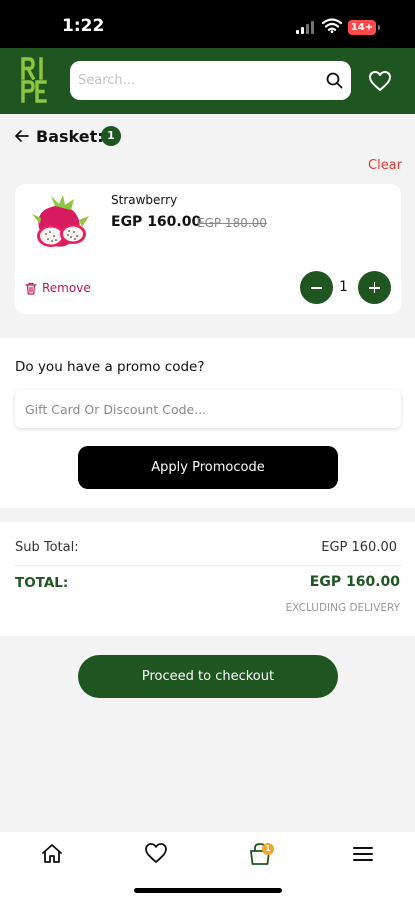 This screenshot has height=900, width=415. Describe the element at coordinates (208, 565) in the screenshot. I see `divider` at that location.